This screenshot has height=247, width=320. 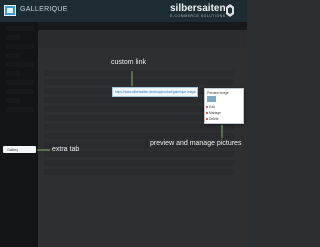 What do you see at coordinates (196, 143) in the screenshot?
I see `annotation-preview-manage: preview and manage pictures` at bounding box center [196, 143].